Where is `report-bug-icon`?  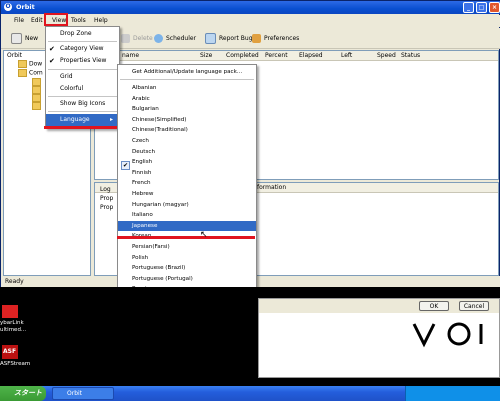 report-bug-icon is located at coordinates (210, 38).